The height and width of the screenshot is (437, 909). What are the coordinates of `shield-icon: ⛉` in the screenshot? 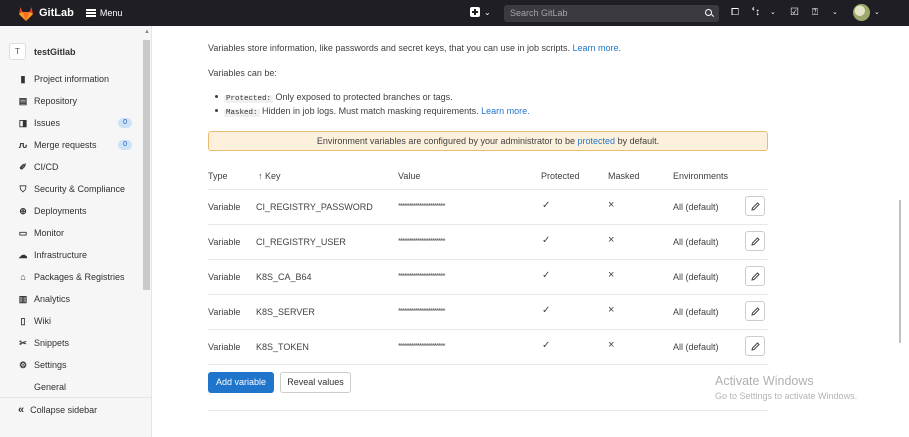 It's located at (23, 189).